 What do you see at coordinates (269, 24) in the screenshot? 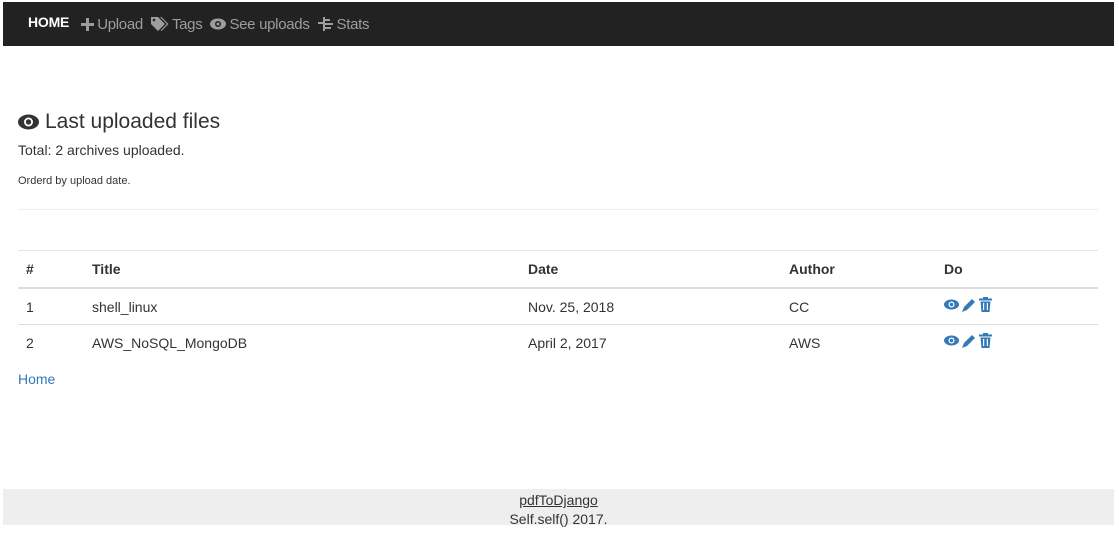
I see `nav-see-uploads-label: See uploads` at bounding box center [269, 24].